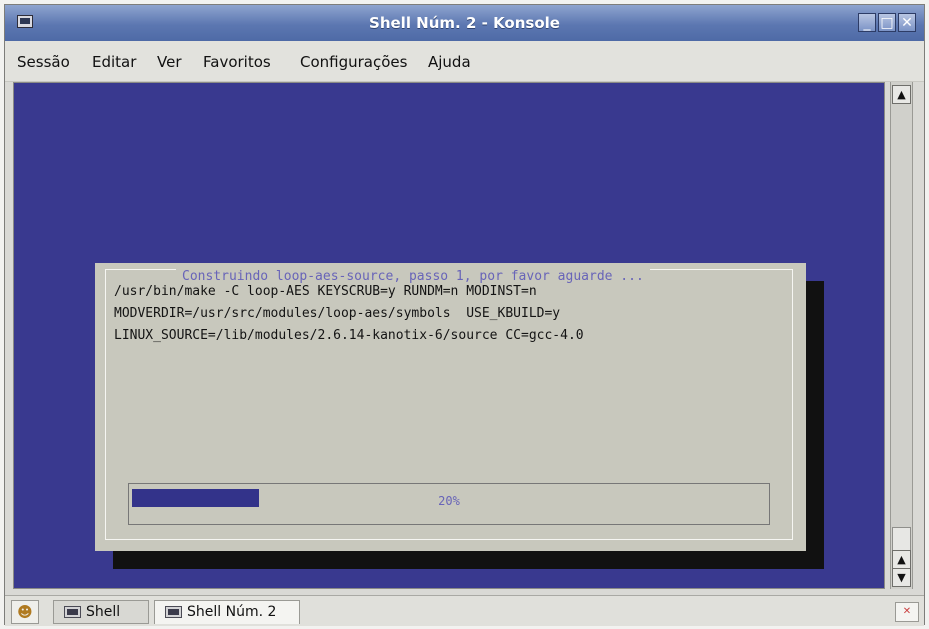 The width and height of the screenshot is (929, 629). What do you see at coordinates (449, 501) in the screenshot?
I see `progress-label: 20%` at bounding box center [449, 501].